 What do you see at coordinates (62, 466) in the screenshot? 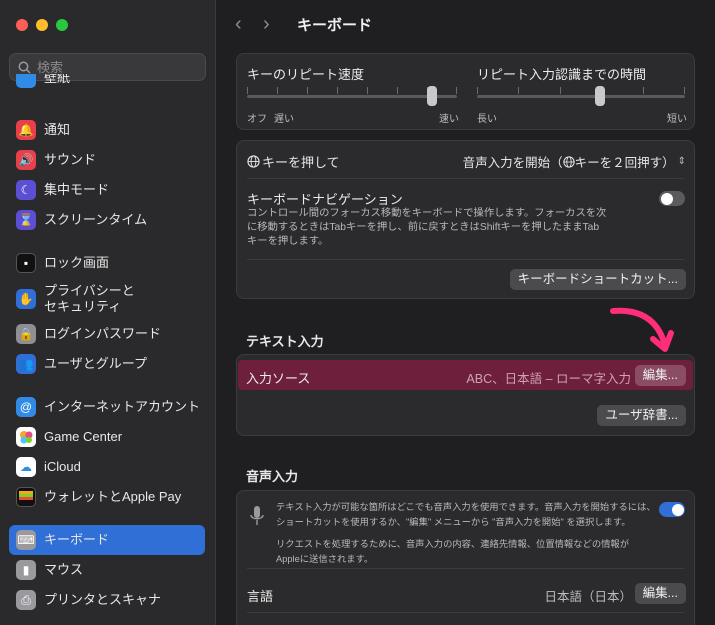
I see `sidebar-item-label: iCloud` at bounding box center [62, 466].